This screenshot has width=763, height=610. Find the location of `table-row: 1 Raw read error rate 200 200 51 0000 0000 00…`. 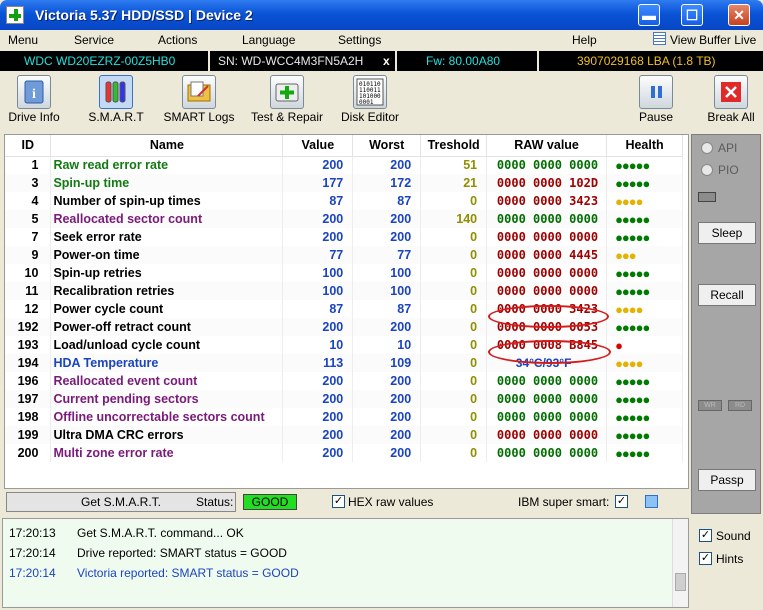

table-row: 1 Raw read error rate 200 200 51 0000 0000 00… is located at coordinates (344, 165).